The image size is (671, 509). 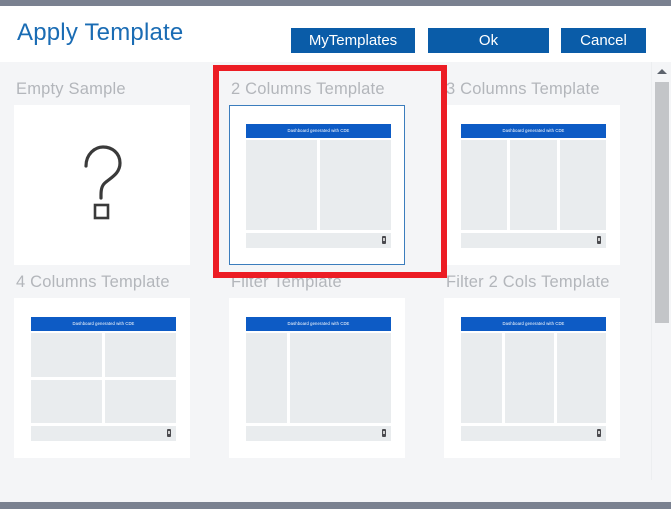 I want to click on scroll-up-arrow-icon, so click(x=661, y=71).